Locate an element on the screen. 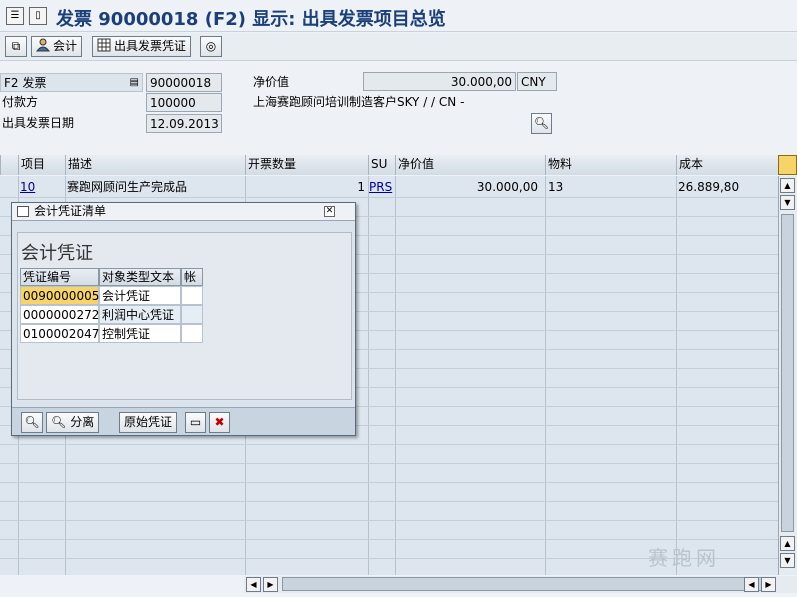  column-header-doc-number: 凭证编号 is located at coordinates (59, 277).